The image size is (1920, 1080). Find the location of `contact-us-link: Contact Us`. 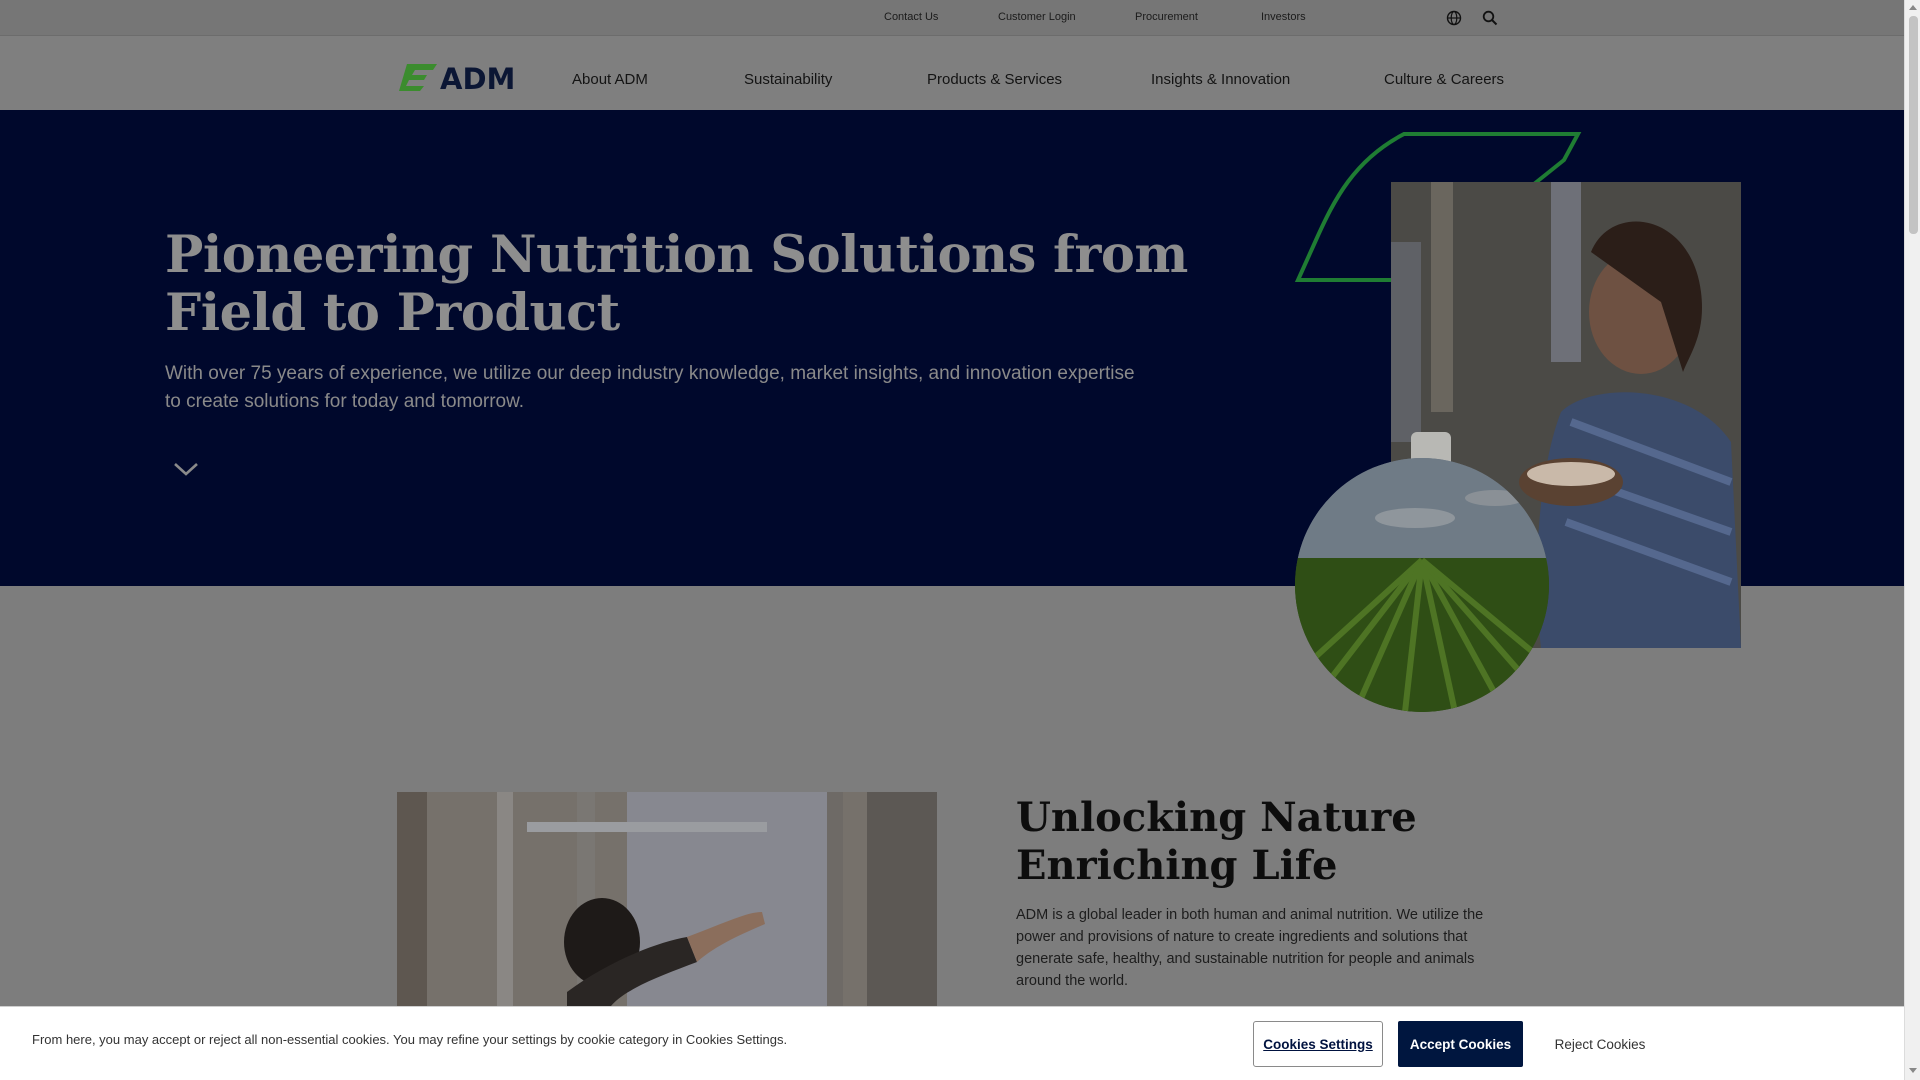

contact-us-link: Contact Us is located at coordinates (911, 17).